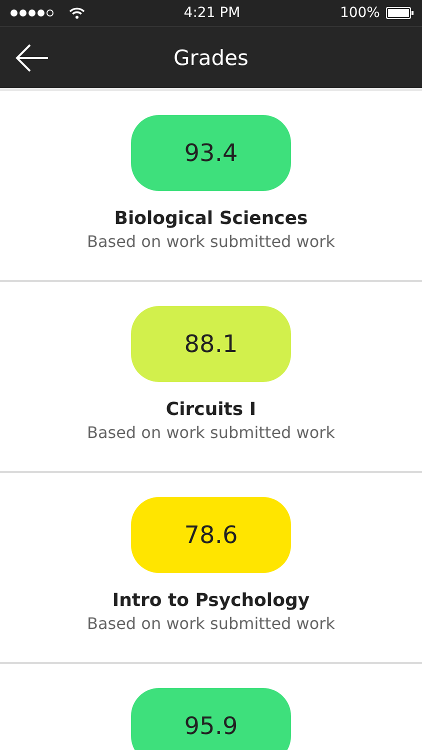  What do you see at coordinates (211, 719) in the screenshot?
I see `grade-badge: 95.9` at bounding box center [211, 719].